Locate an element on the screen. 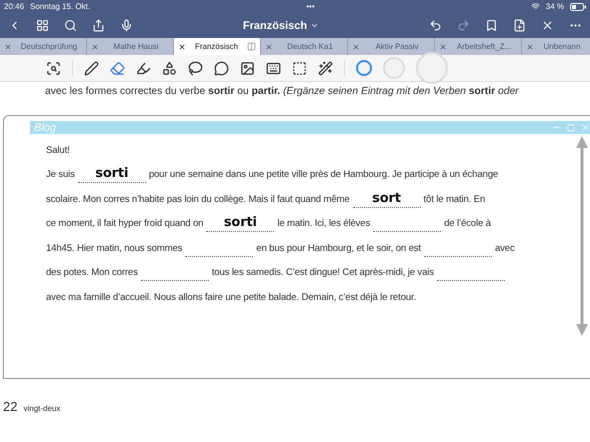 This screenshot has width=590, height=442. body-text: pour une semaine dans une petite ville près de Hambourg. Je participe à un échange is located at coordinates (323, 174).